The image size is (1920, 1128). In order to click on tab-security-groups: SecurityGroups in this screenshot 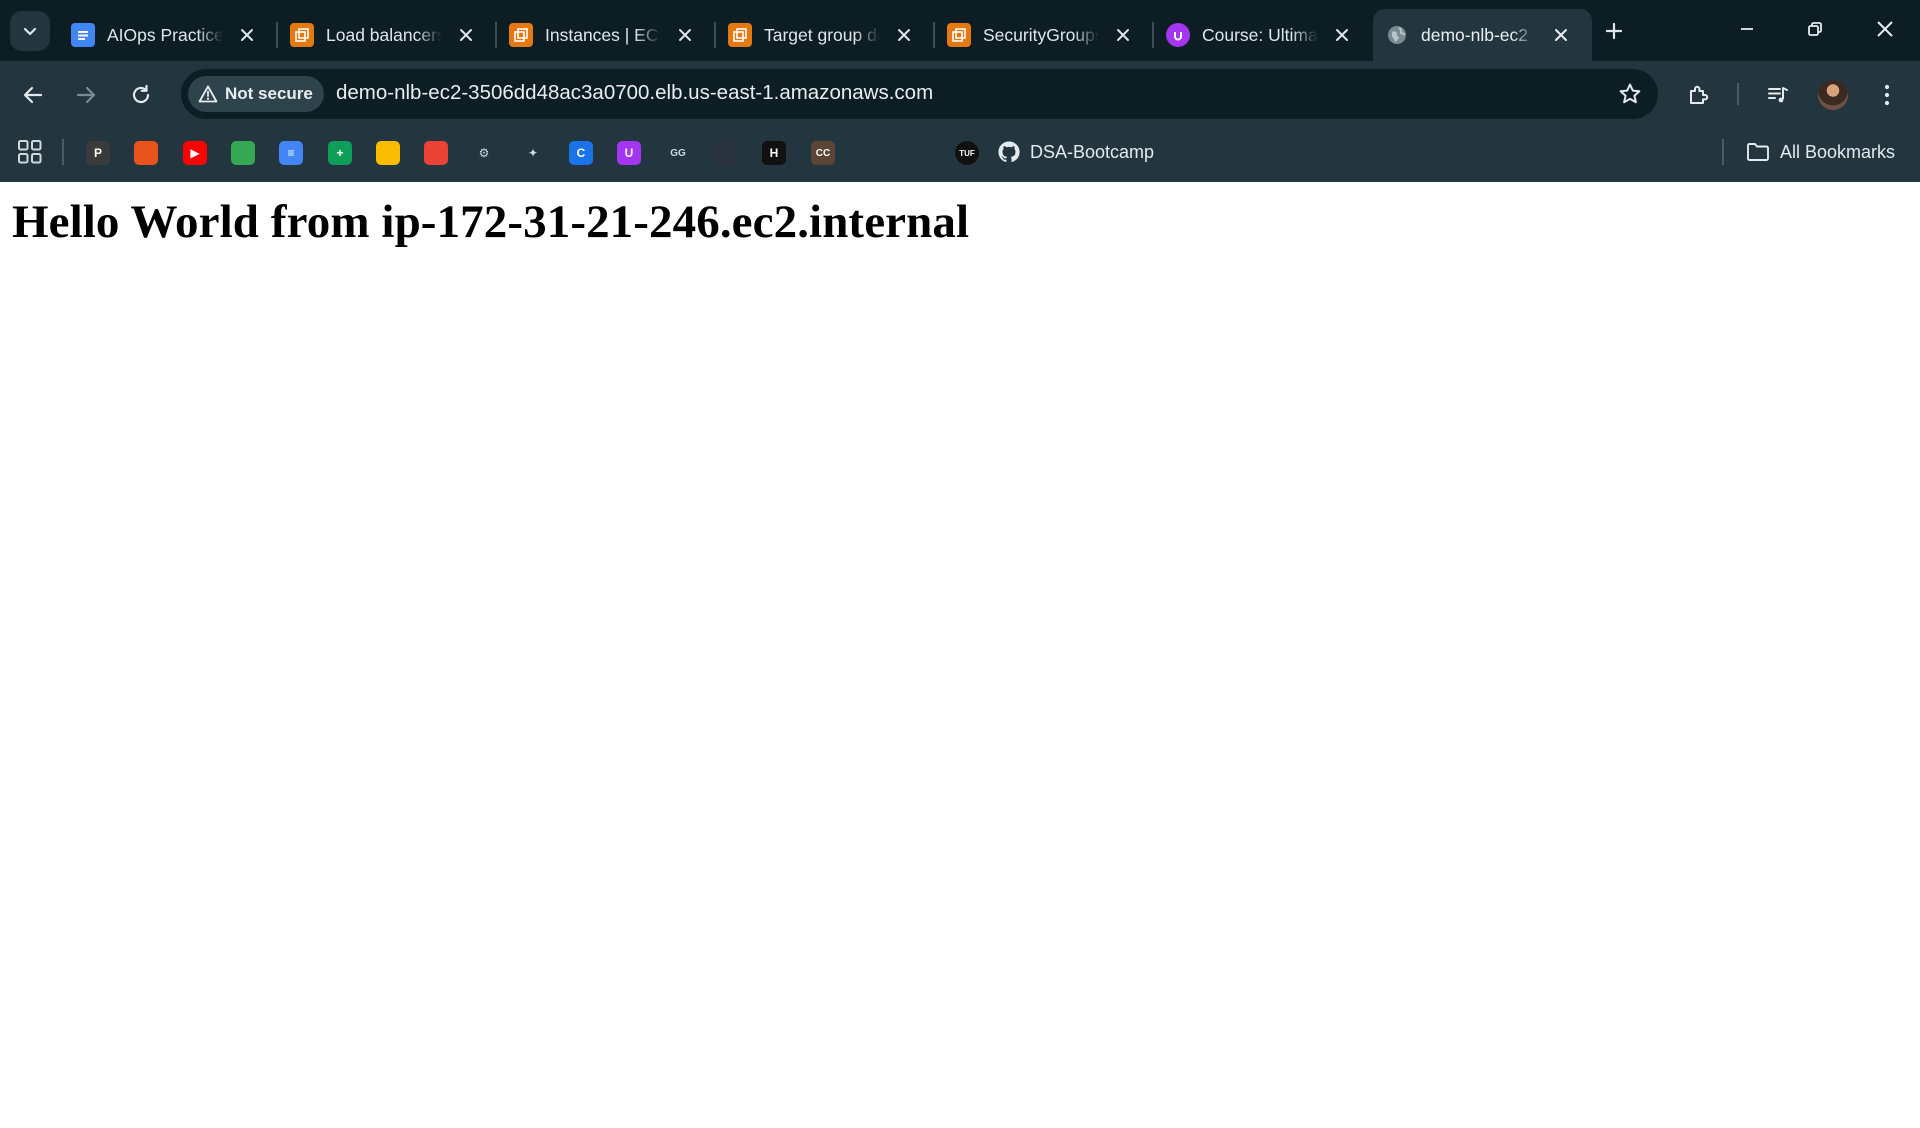, I will do `click(1044, 35)`.